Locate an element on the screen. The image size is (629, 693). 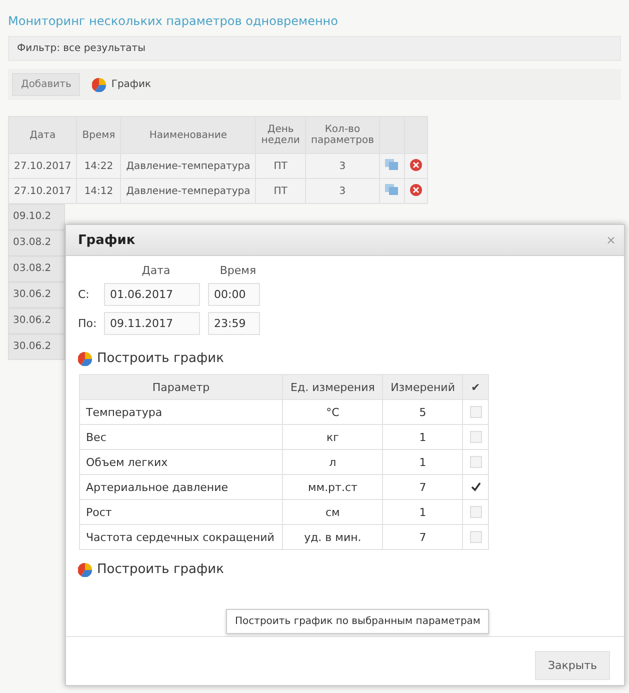
close-button: Закрыть is located at coordinates (572, 665).